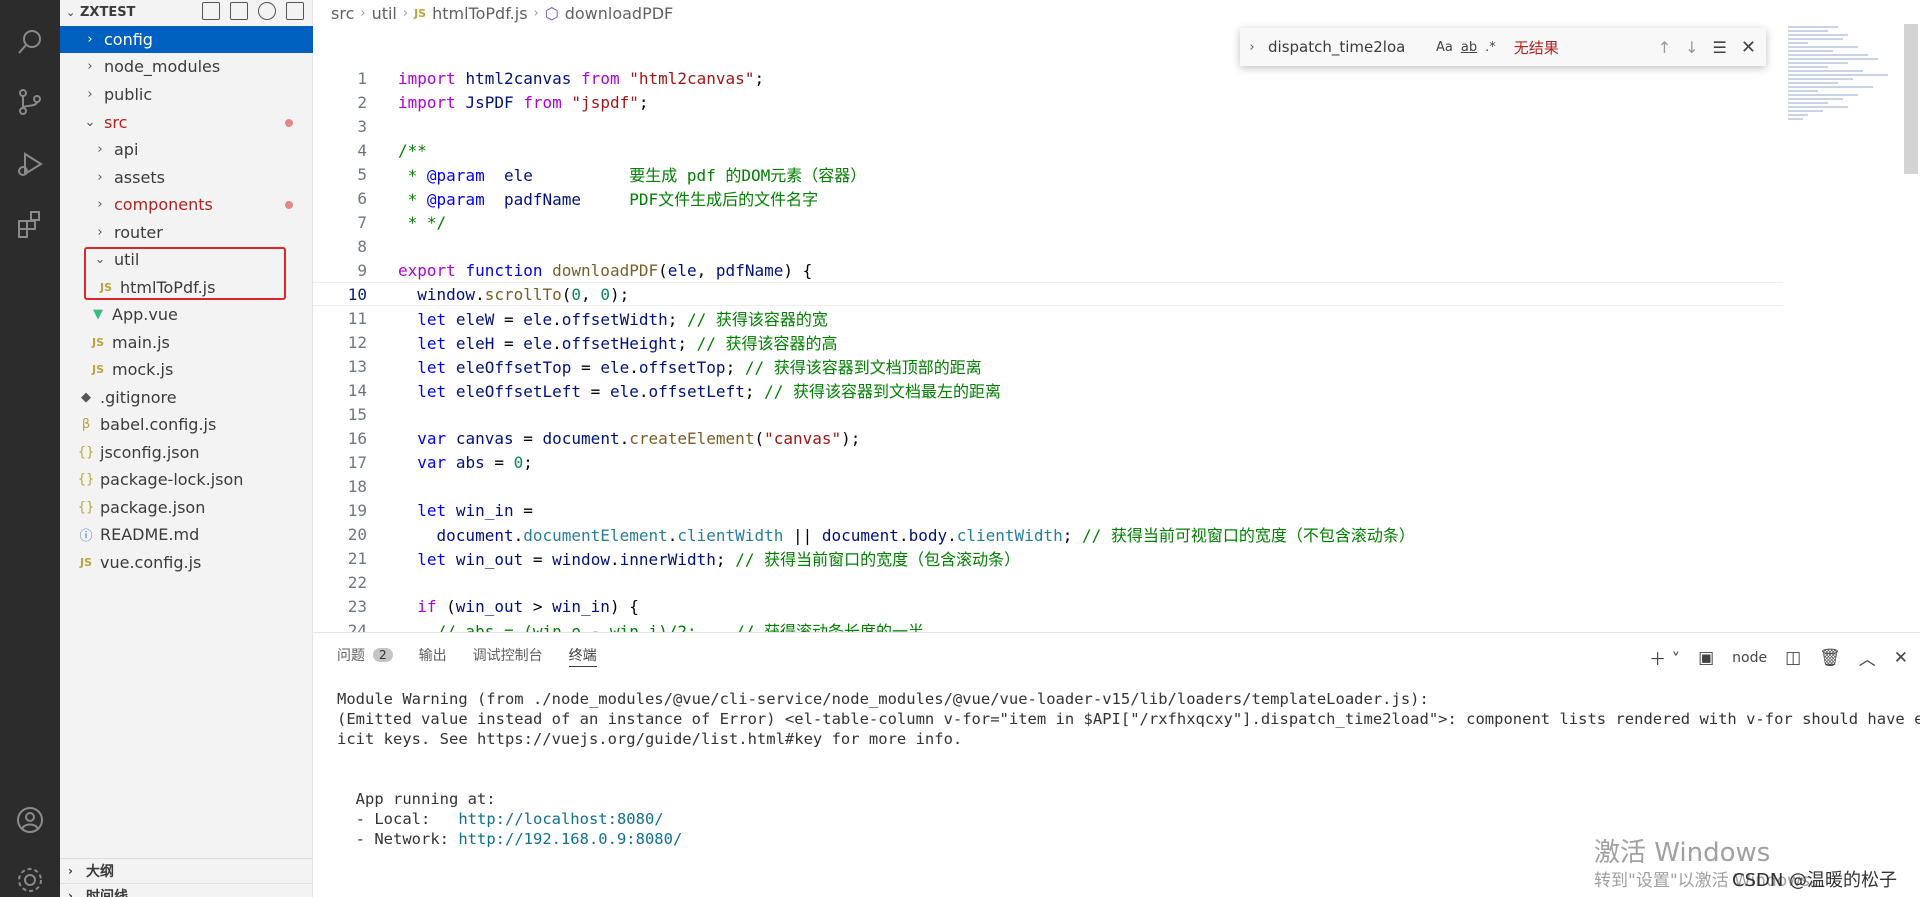 The height and width of the screenshot is (897, 1920). What do you see at coordinates (186, 177) in the screenshot?
I see `tree-item-assets: › assets` at bounding box center [186, 177].